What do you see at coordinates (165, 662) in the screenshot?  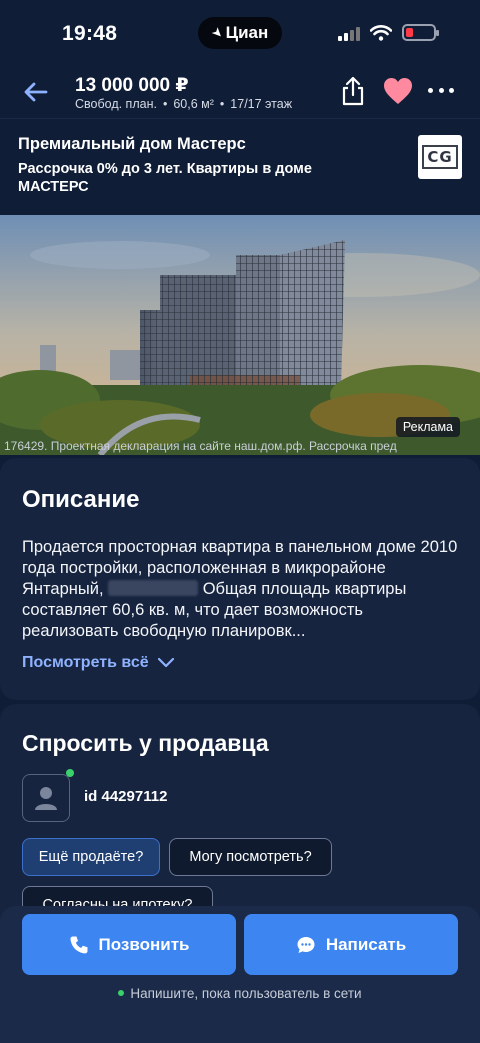 I see `chevron-down-icon` at bounding box center [165, 662].